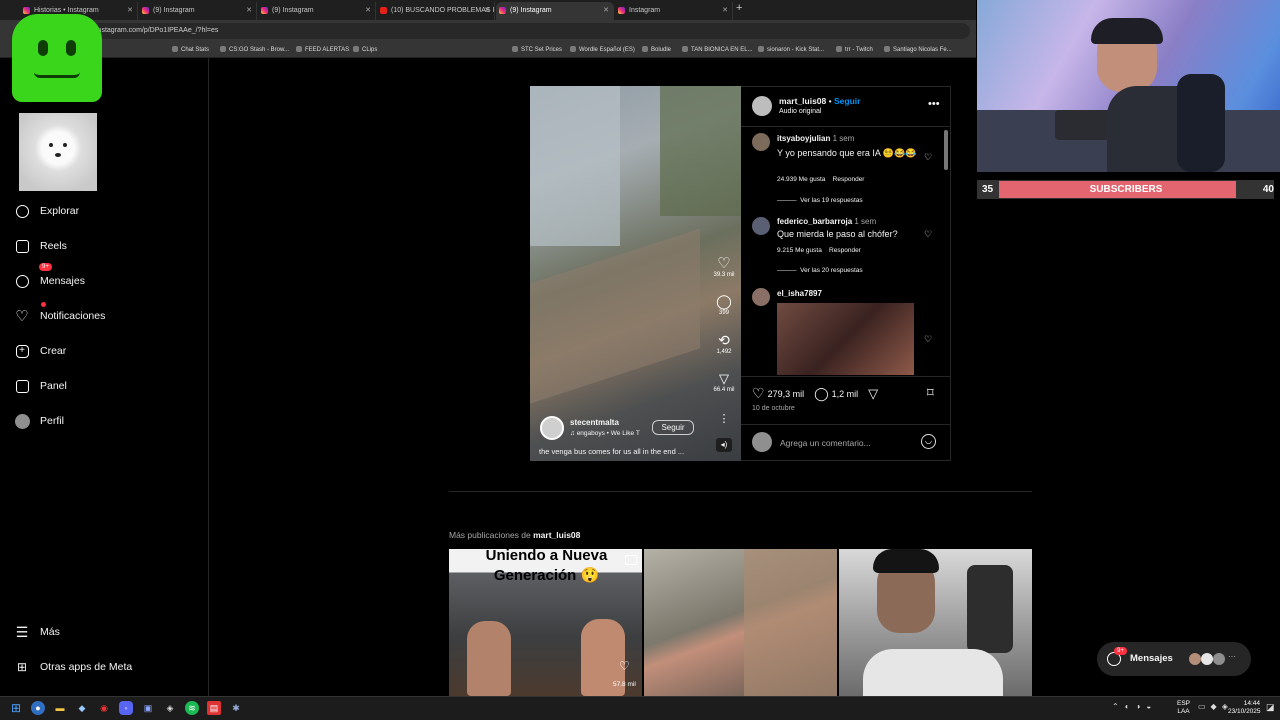 Image resolution: width=1280 pixels, height=720 pixels. What do you see at coordinates (530, 31) in the screenshot?
I see `url-field: instagram.com/p/DPo1IPEAAe_/?hl=es` at bounding box center [530, 31].